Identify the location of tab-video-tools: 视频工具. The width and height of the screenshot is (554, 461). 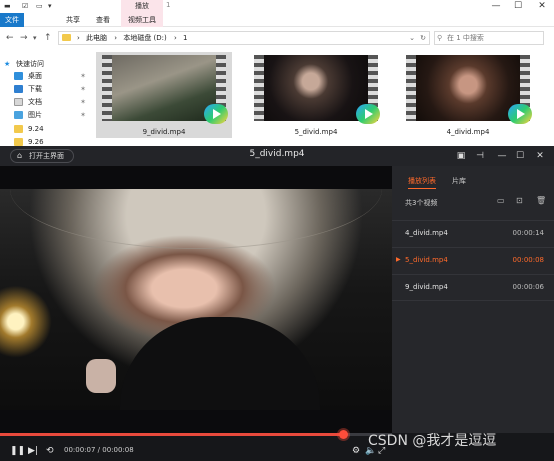
(142, 20).